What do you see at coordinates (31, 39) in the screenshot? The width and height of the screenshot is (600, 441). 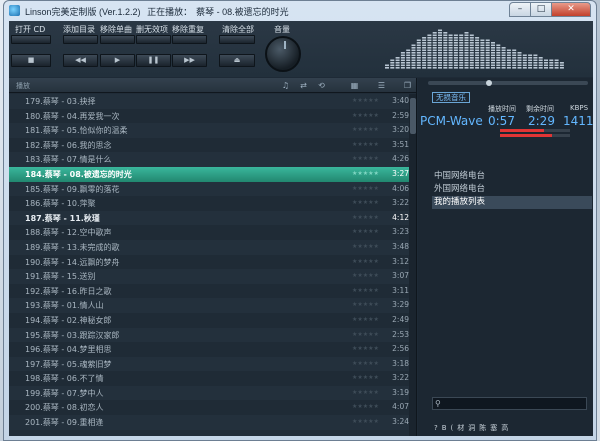 I see `open-cd-button` at bounding box center [31, 39].